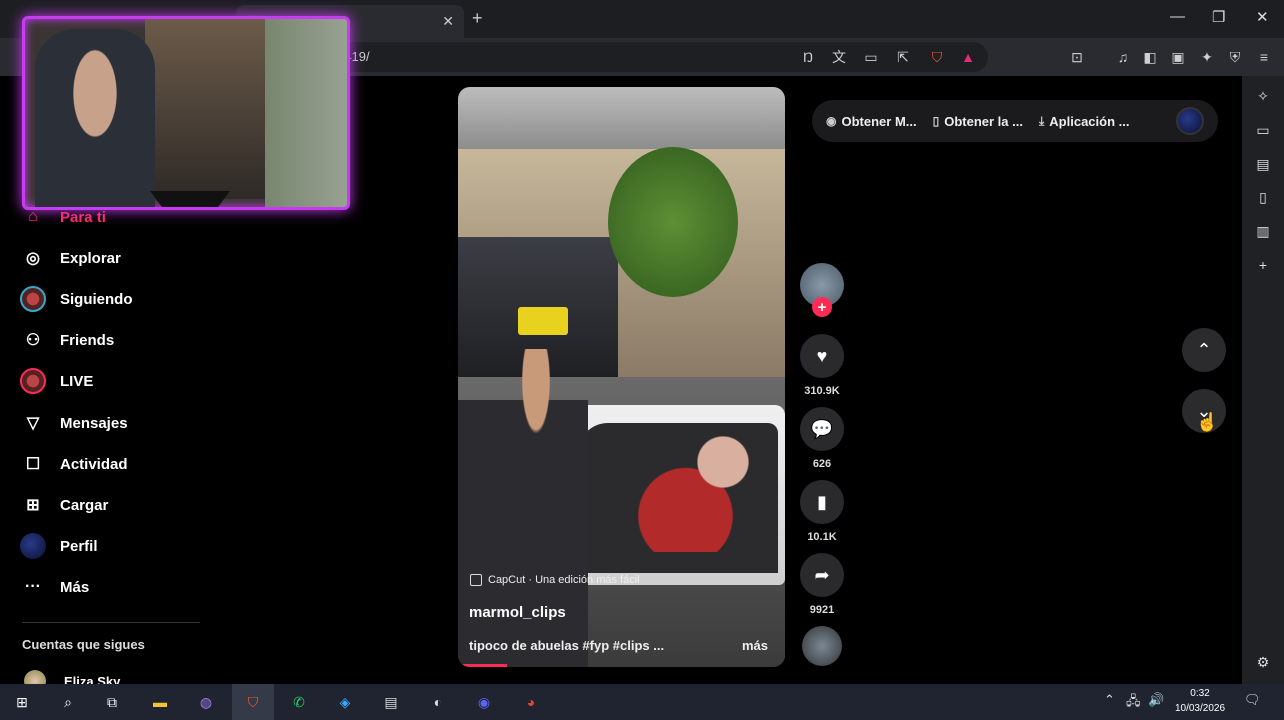 Image resolution: width=1284 pixels, height=720 pixels. I want to click on leo-ai-icon: ✦, so click(1207, 57).